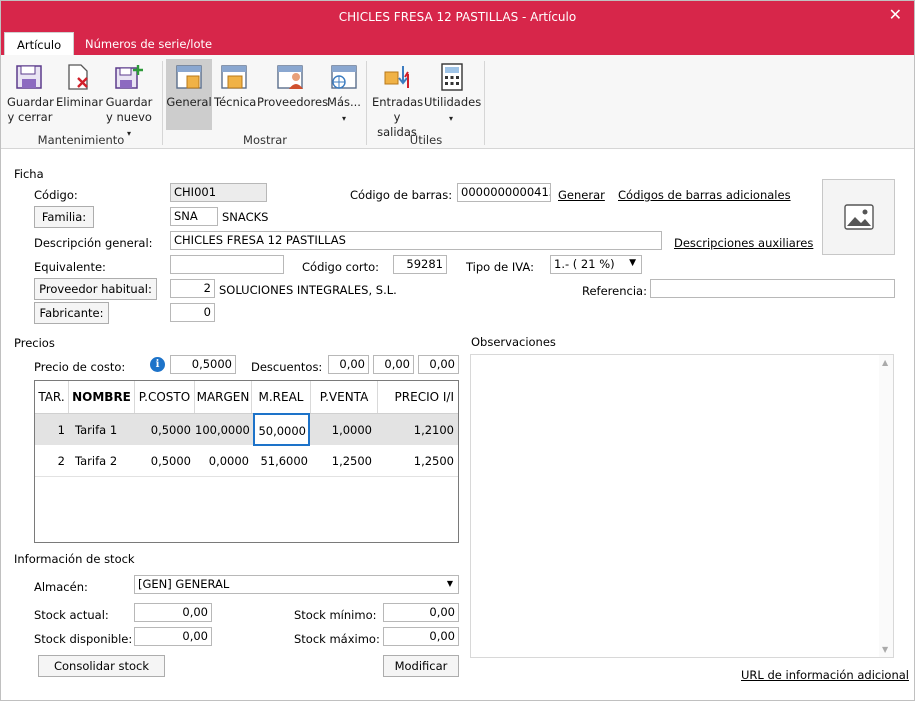 The image size is (915, 701). Describe the element at coordinates (61, 587) in the screenshot. I see `almacen-label: Almacén:` at that location.